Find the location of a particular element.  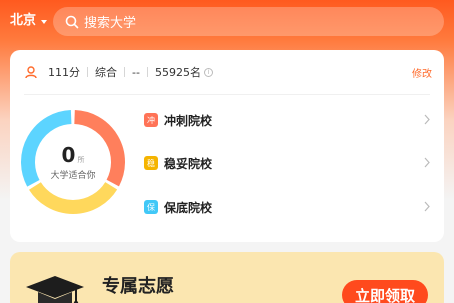

claim-button: 立即领取 is located at coordinates (385, 291).